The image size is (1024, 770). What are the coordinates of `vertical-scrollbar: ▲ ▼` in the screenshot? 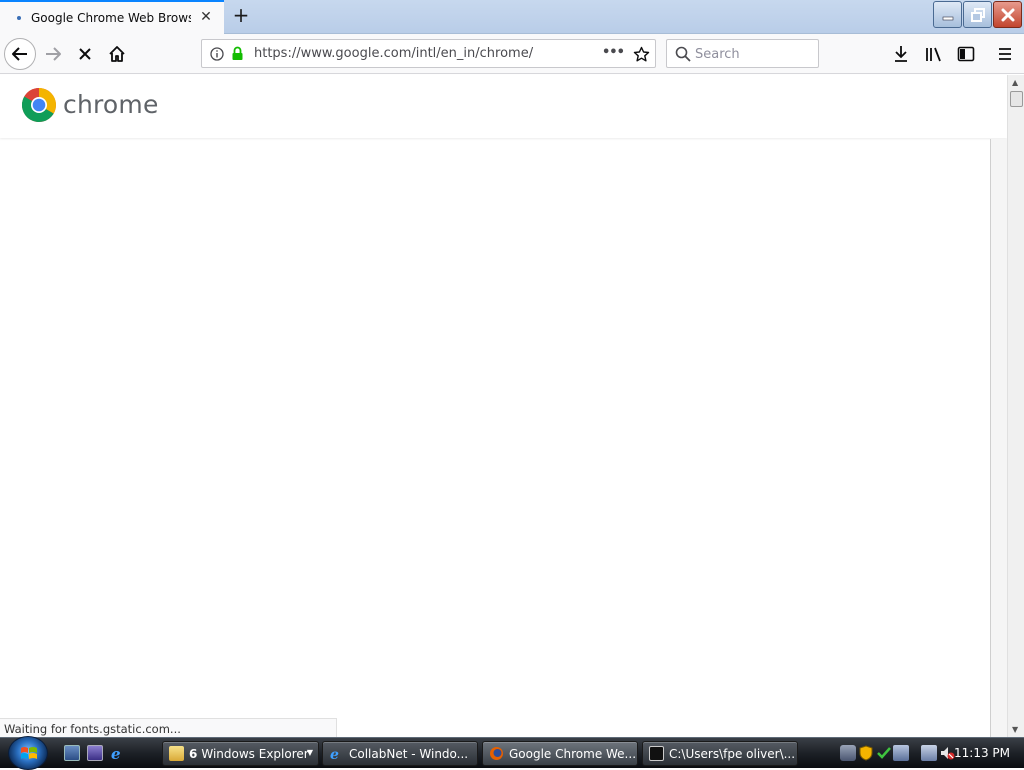 It's located at (1015, 406).